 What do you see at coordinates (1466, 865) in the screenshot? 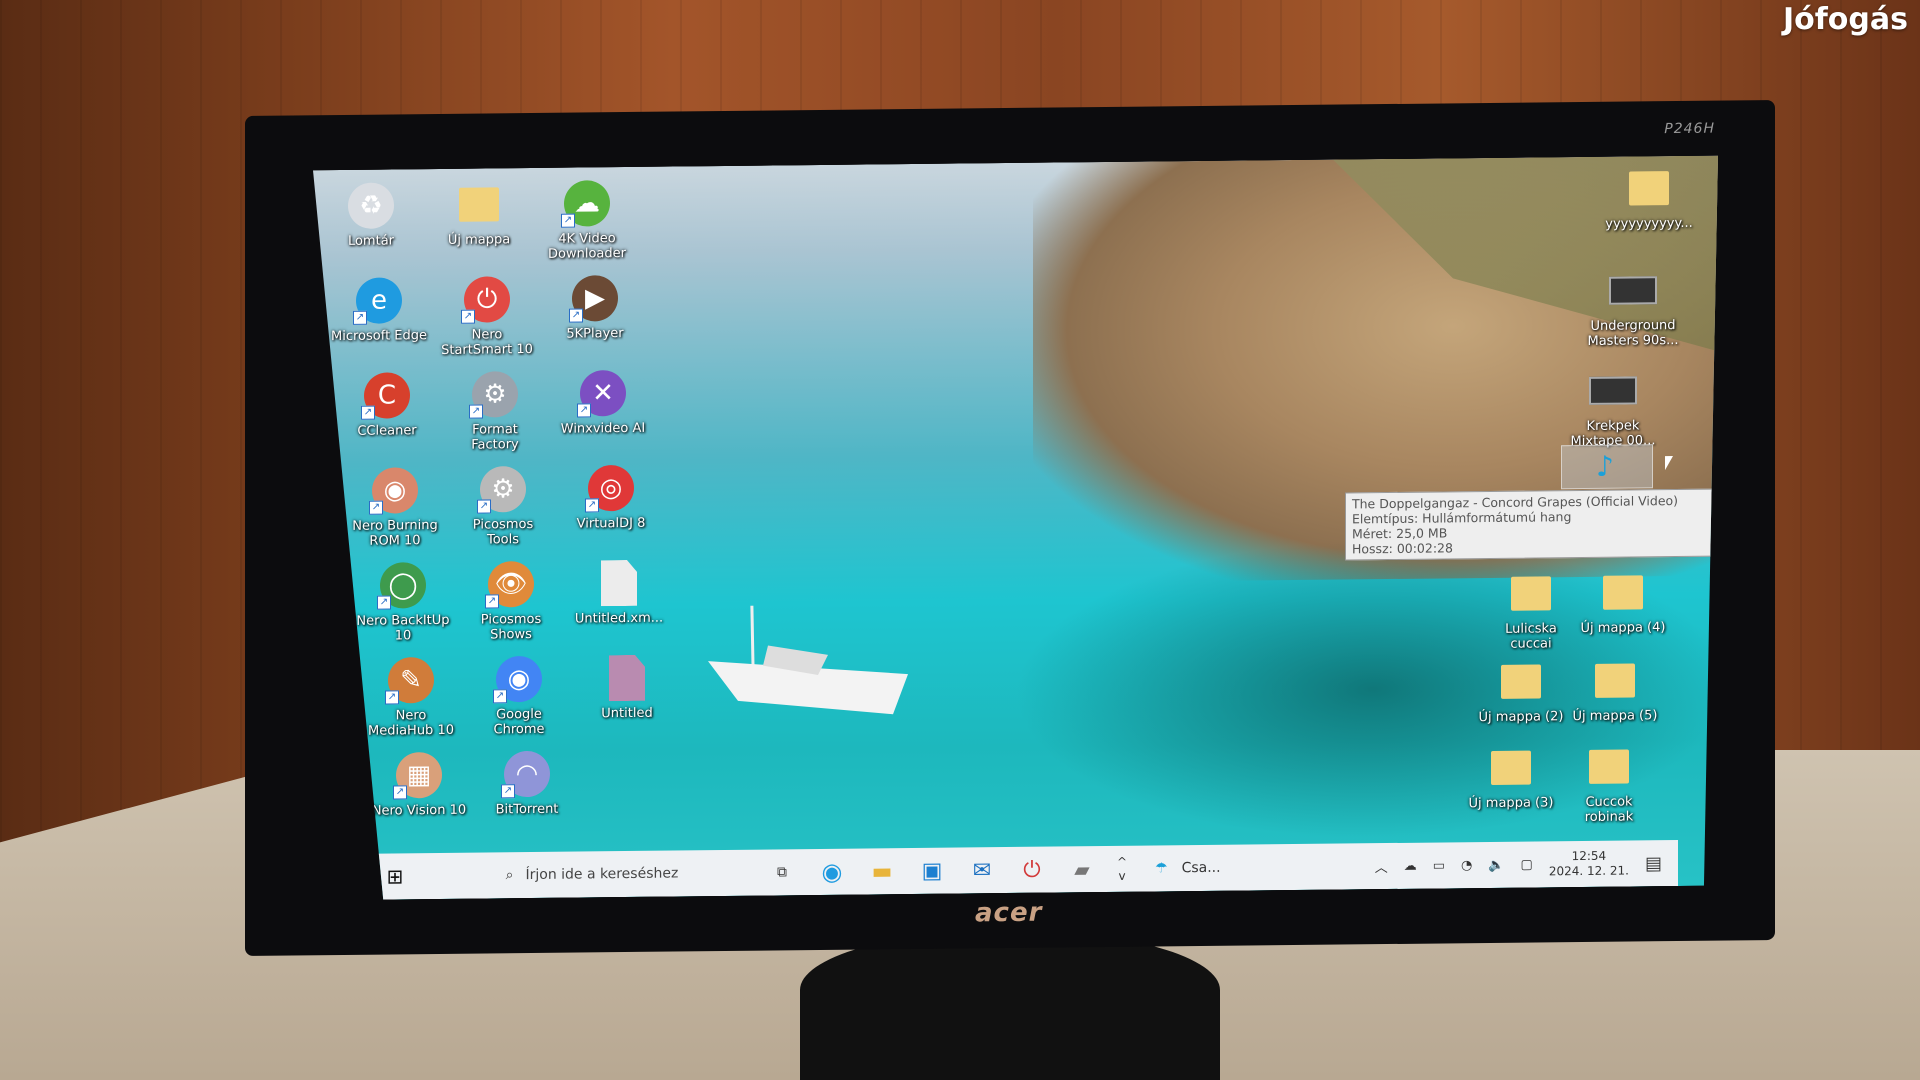
I see `wifi-icon: ◔` at bounding box center [1466, 865].